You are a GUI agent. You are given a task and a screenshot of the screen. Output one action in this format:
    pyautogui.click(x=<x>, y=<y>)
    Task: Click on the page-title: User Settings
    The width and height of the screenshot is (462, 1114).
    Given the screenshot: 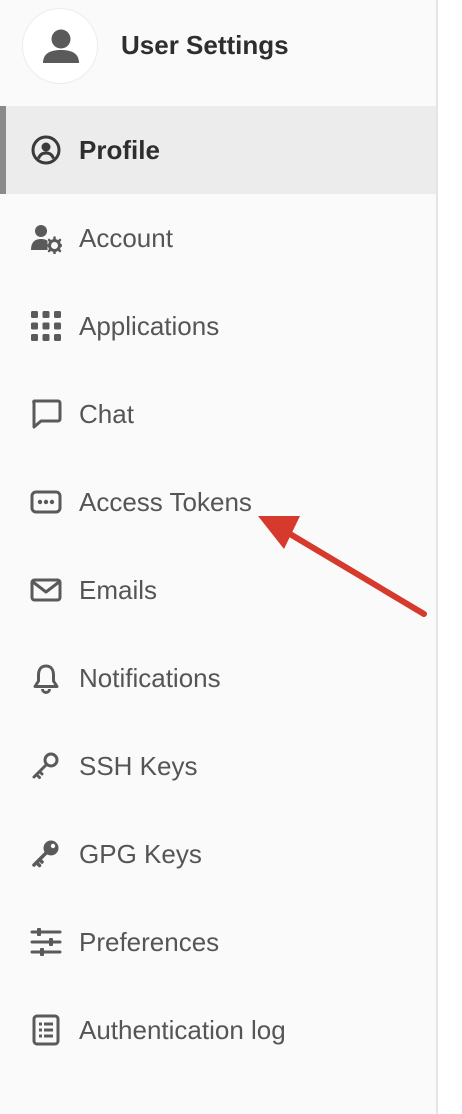 What is the action you would take?
    pyautogui.click(x=205, y=45)
    